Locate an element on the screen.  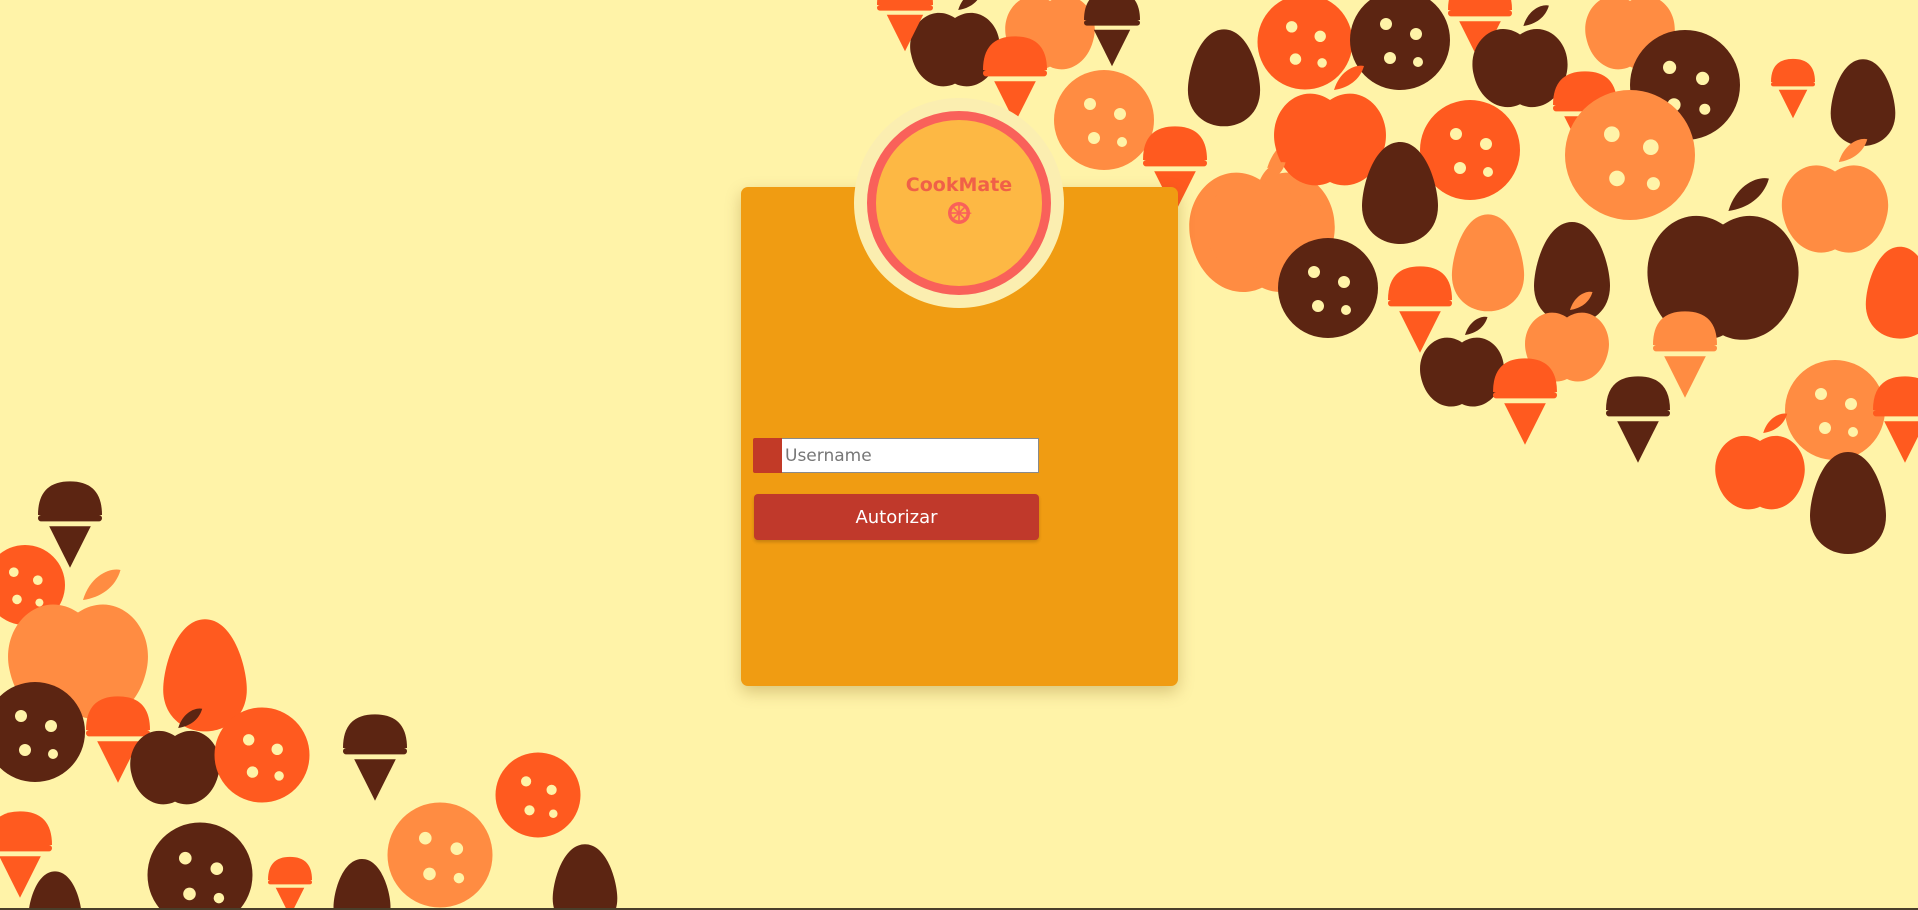
logo-badge: CookMate is located at coordinates (959, 203).